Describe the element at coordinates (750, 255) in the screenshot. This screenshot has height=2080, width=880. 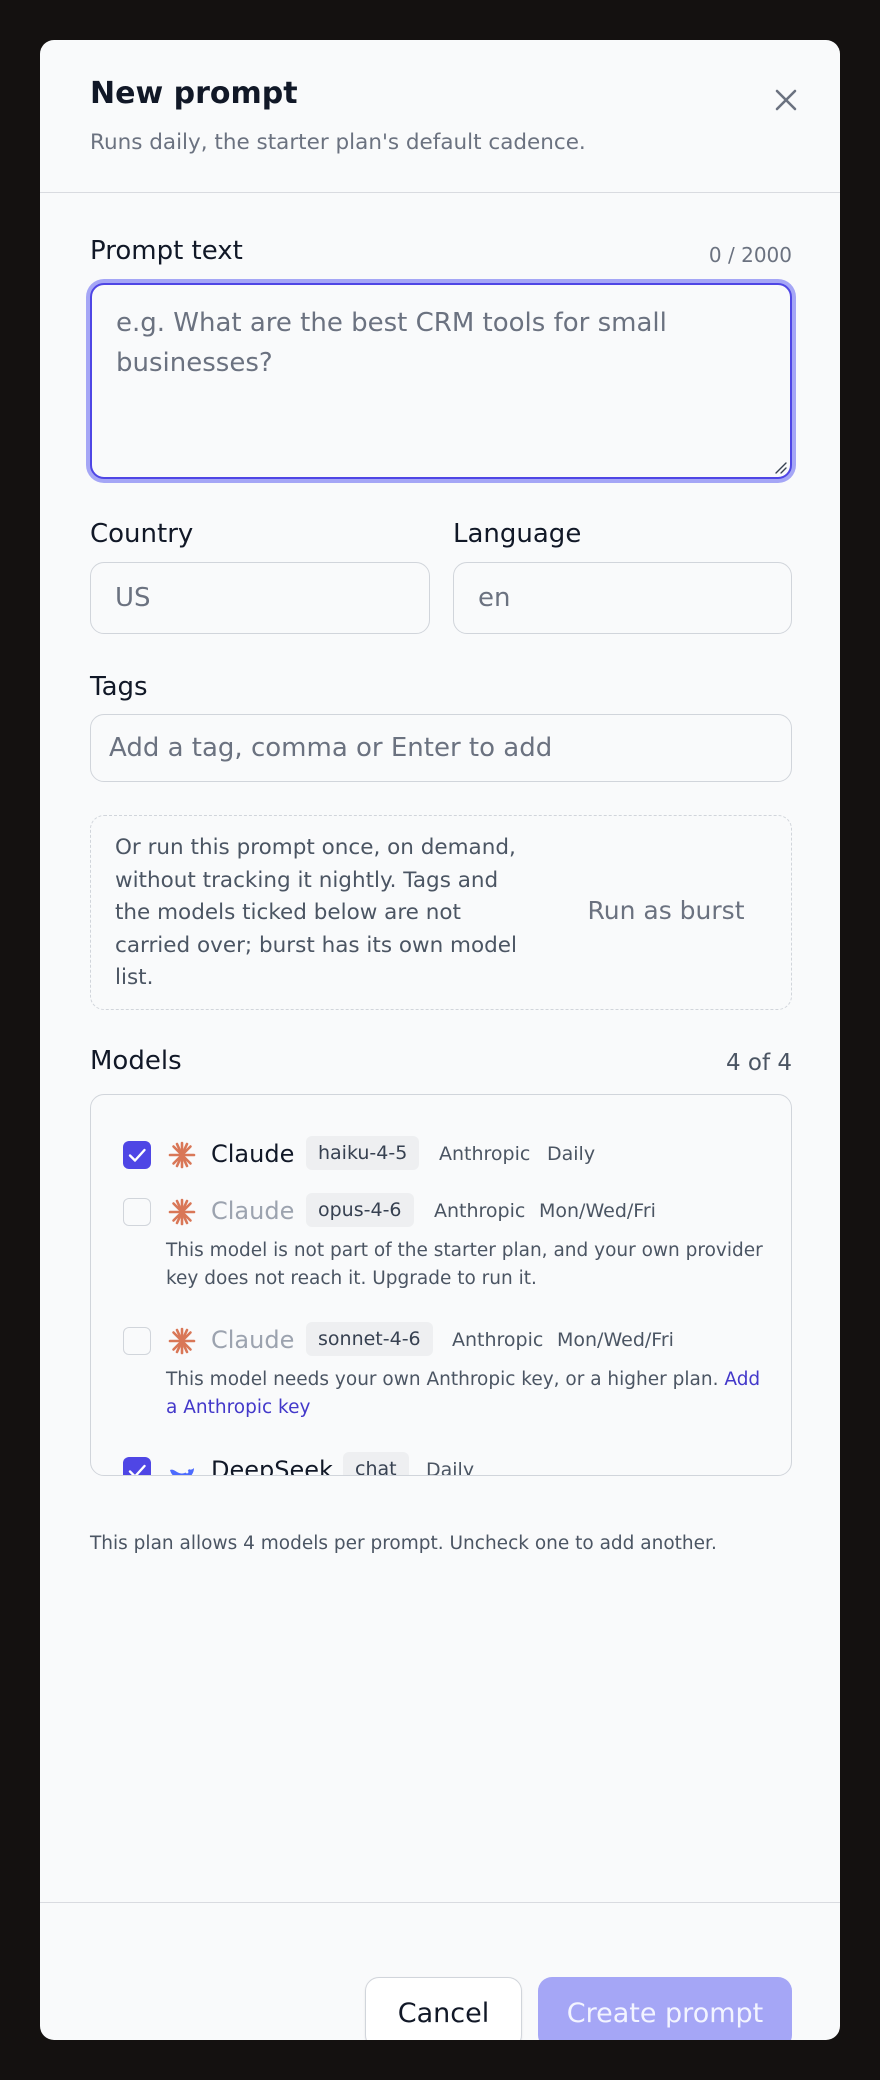
I see `prompt-char-counter: 0 / 2000` at that location.